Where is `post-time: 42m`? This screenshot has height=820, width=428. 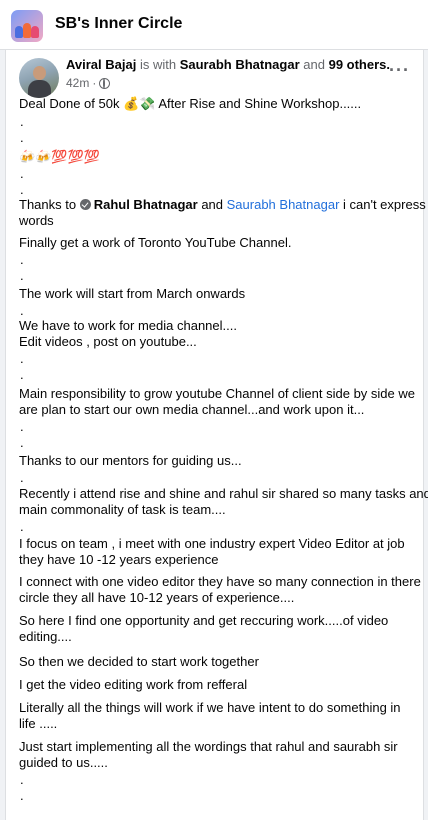 post-time: 42m is located at coordinates (77, 83).